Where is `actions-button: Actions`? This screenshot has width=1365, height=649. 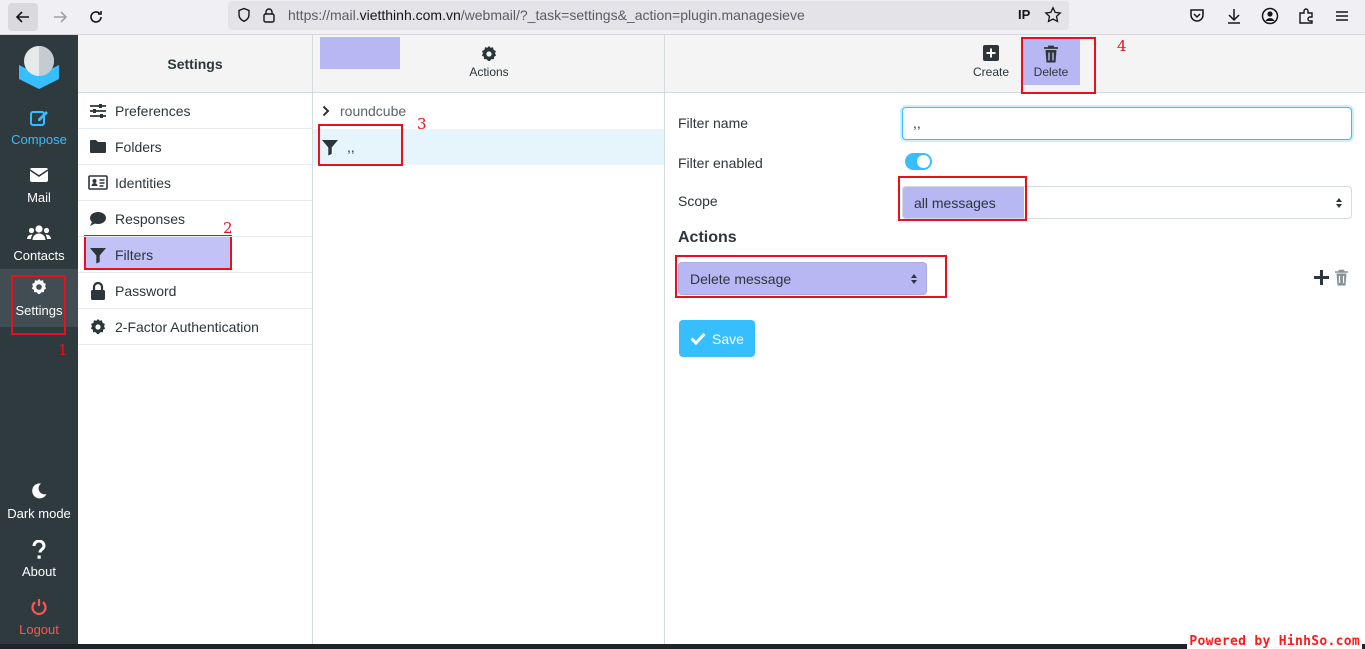 actions-button: Actions is located at coordinates (489, 62).